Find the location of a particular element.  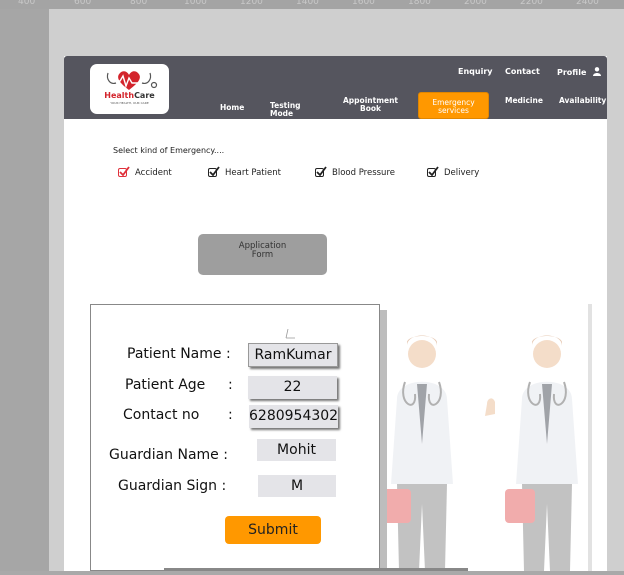

nav-testing-mode: Testing Mode is located at coordinates (285, 110).